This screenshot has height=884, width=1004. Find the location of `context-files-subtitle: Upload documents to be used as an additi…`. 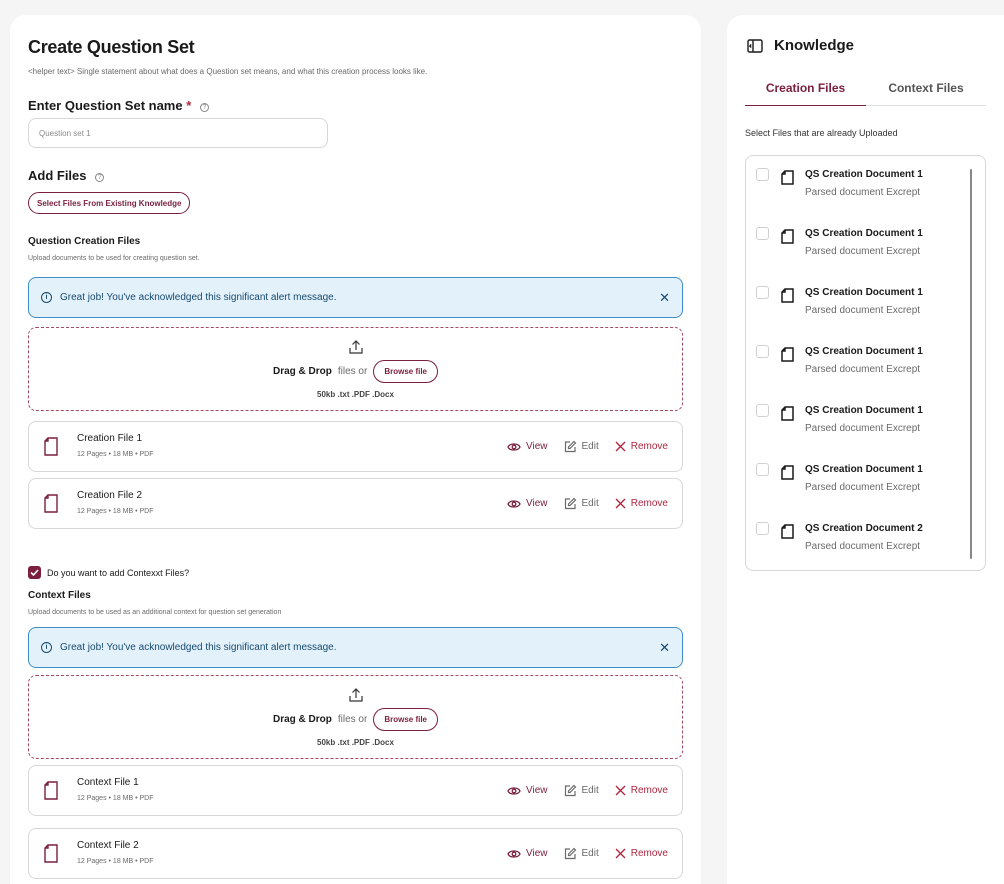

context-files-subtitle: Upload documents to be used as an additi… is located at coordinates (155, 612).